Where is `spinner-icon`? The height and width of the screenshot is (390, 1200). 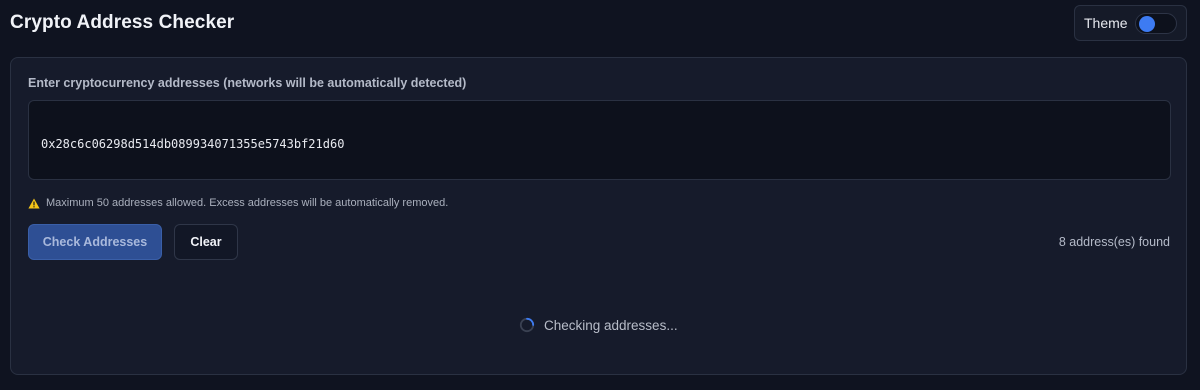
spinner-icon is located at coordinates (527, 325).